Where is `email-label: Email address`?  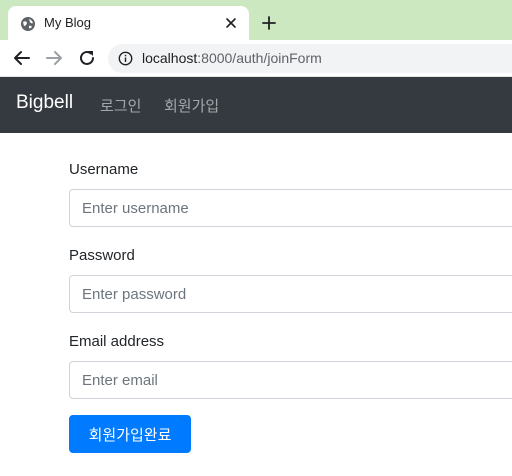
email-label: Email address is located at coordinates (117, 341).